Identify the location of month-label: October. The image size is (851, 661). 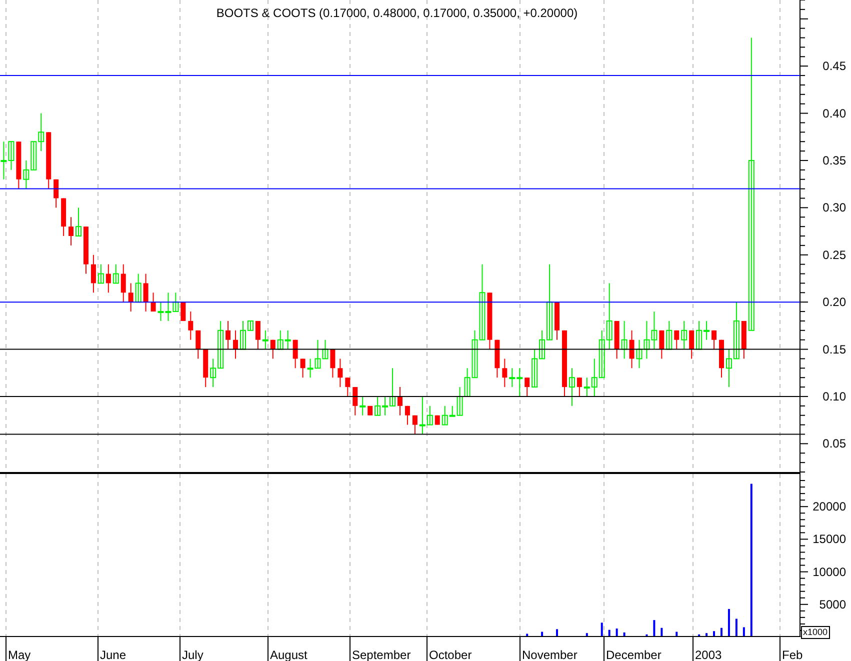
(450, 654).